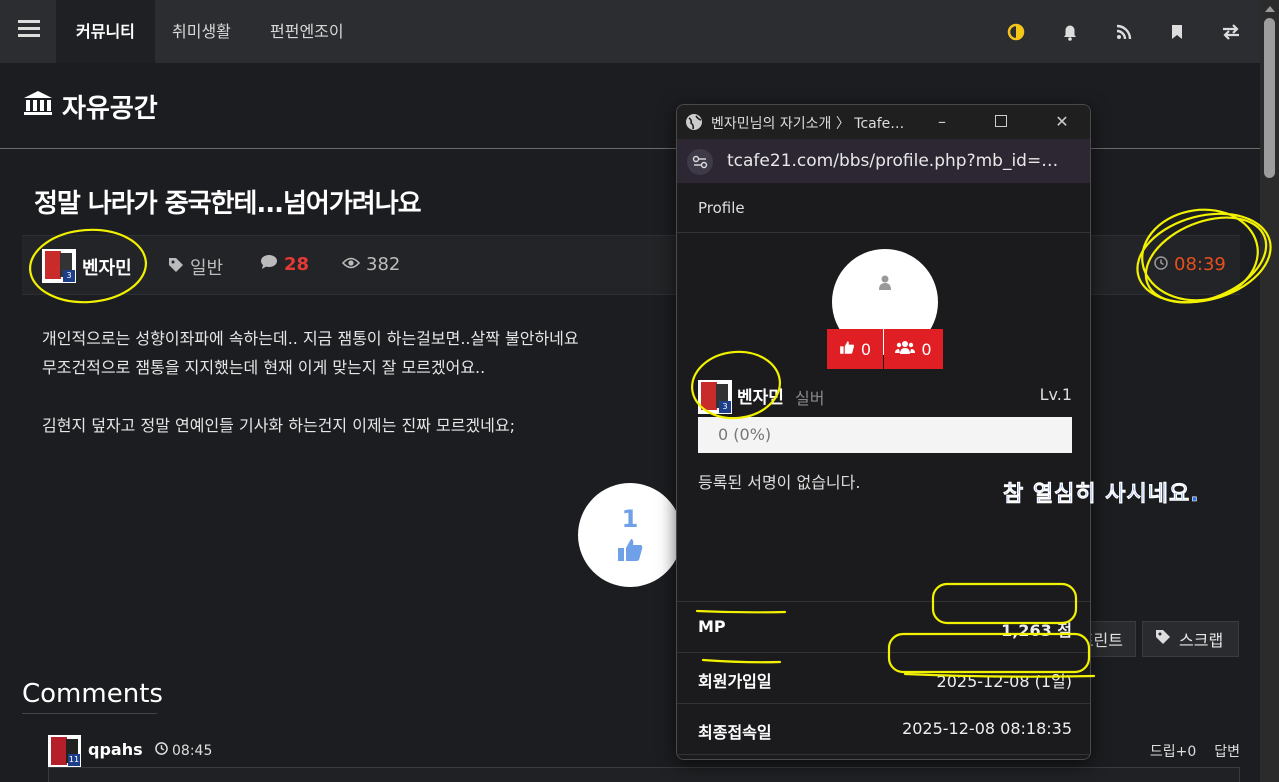  I want to click on category-label: 일반, so click(207, 268).